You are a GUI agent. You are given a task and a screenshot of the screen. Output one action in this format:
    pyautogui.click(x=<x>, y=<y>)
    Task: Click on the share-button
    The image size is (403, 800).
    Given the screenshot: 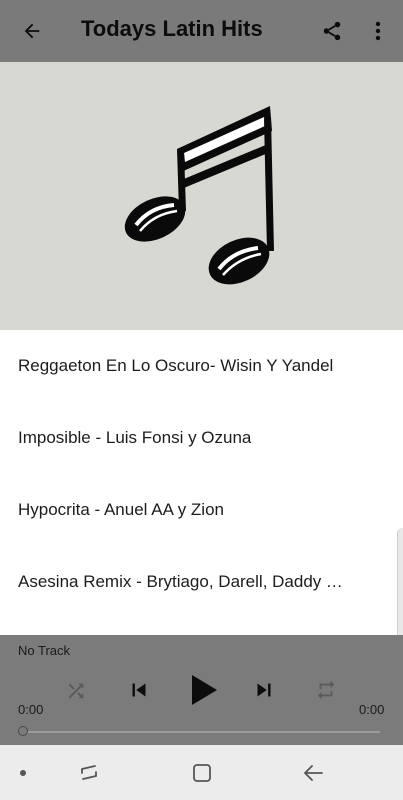 What is the action you would take?
    pyautogui.click(x=332, y=31)
    